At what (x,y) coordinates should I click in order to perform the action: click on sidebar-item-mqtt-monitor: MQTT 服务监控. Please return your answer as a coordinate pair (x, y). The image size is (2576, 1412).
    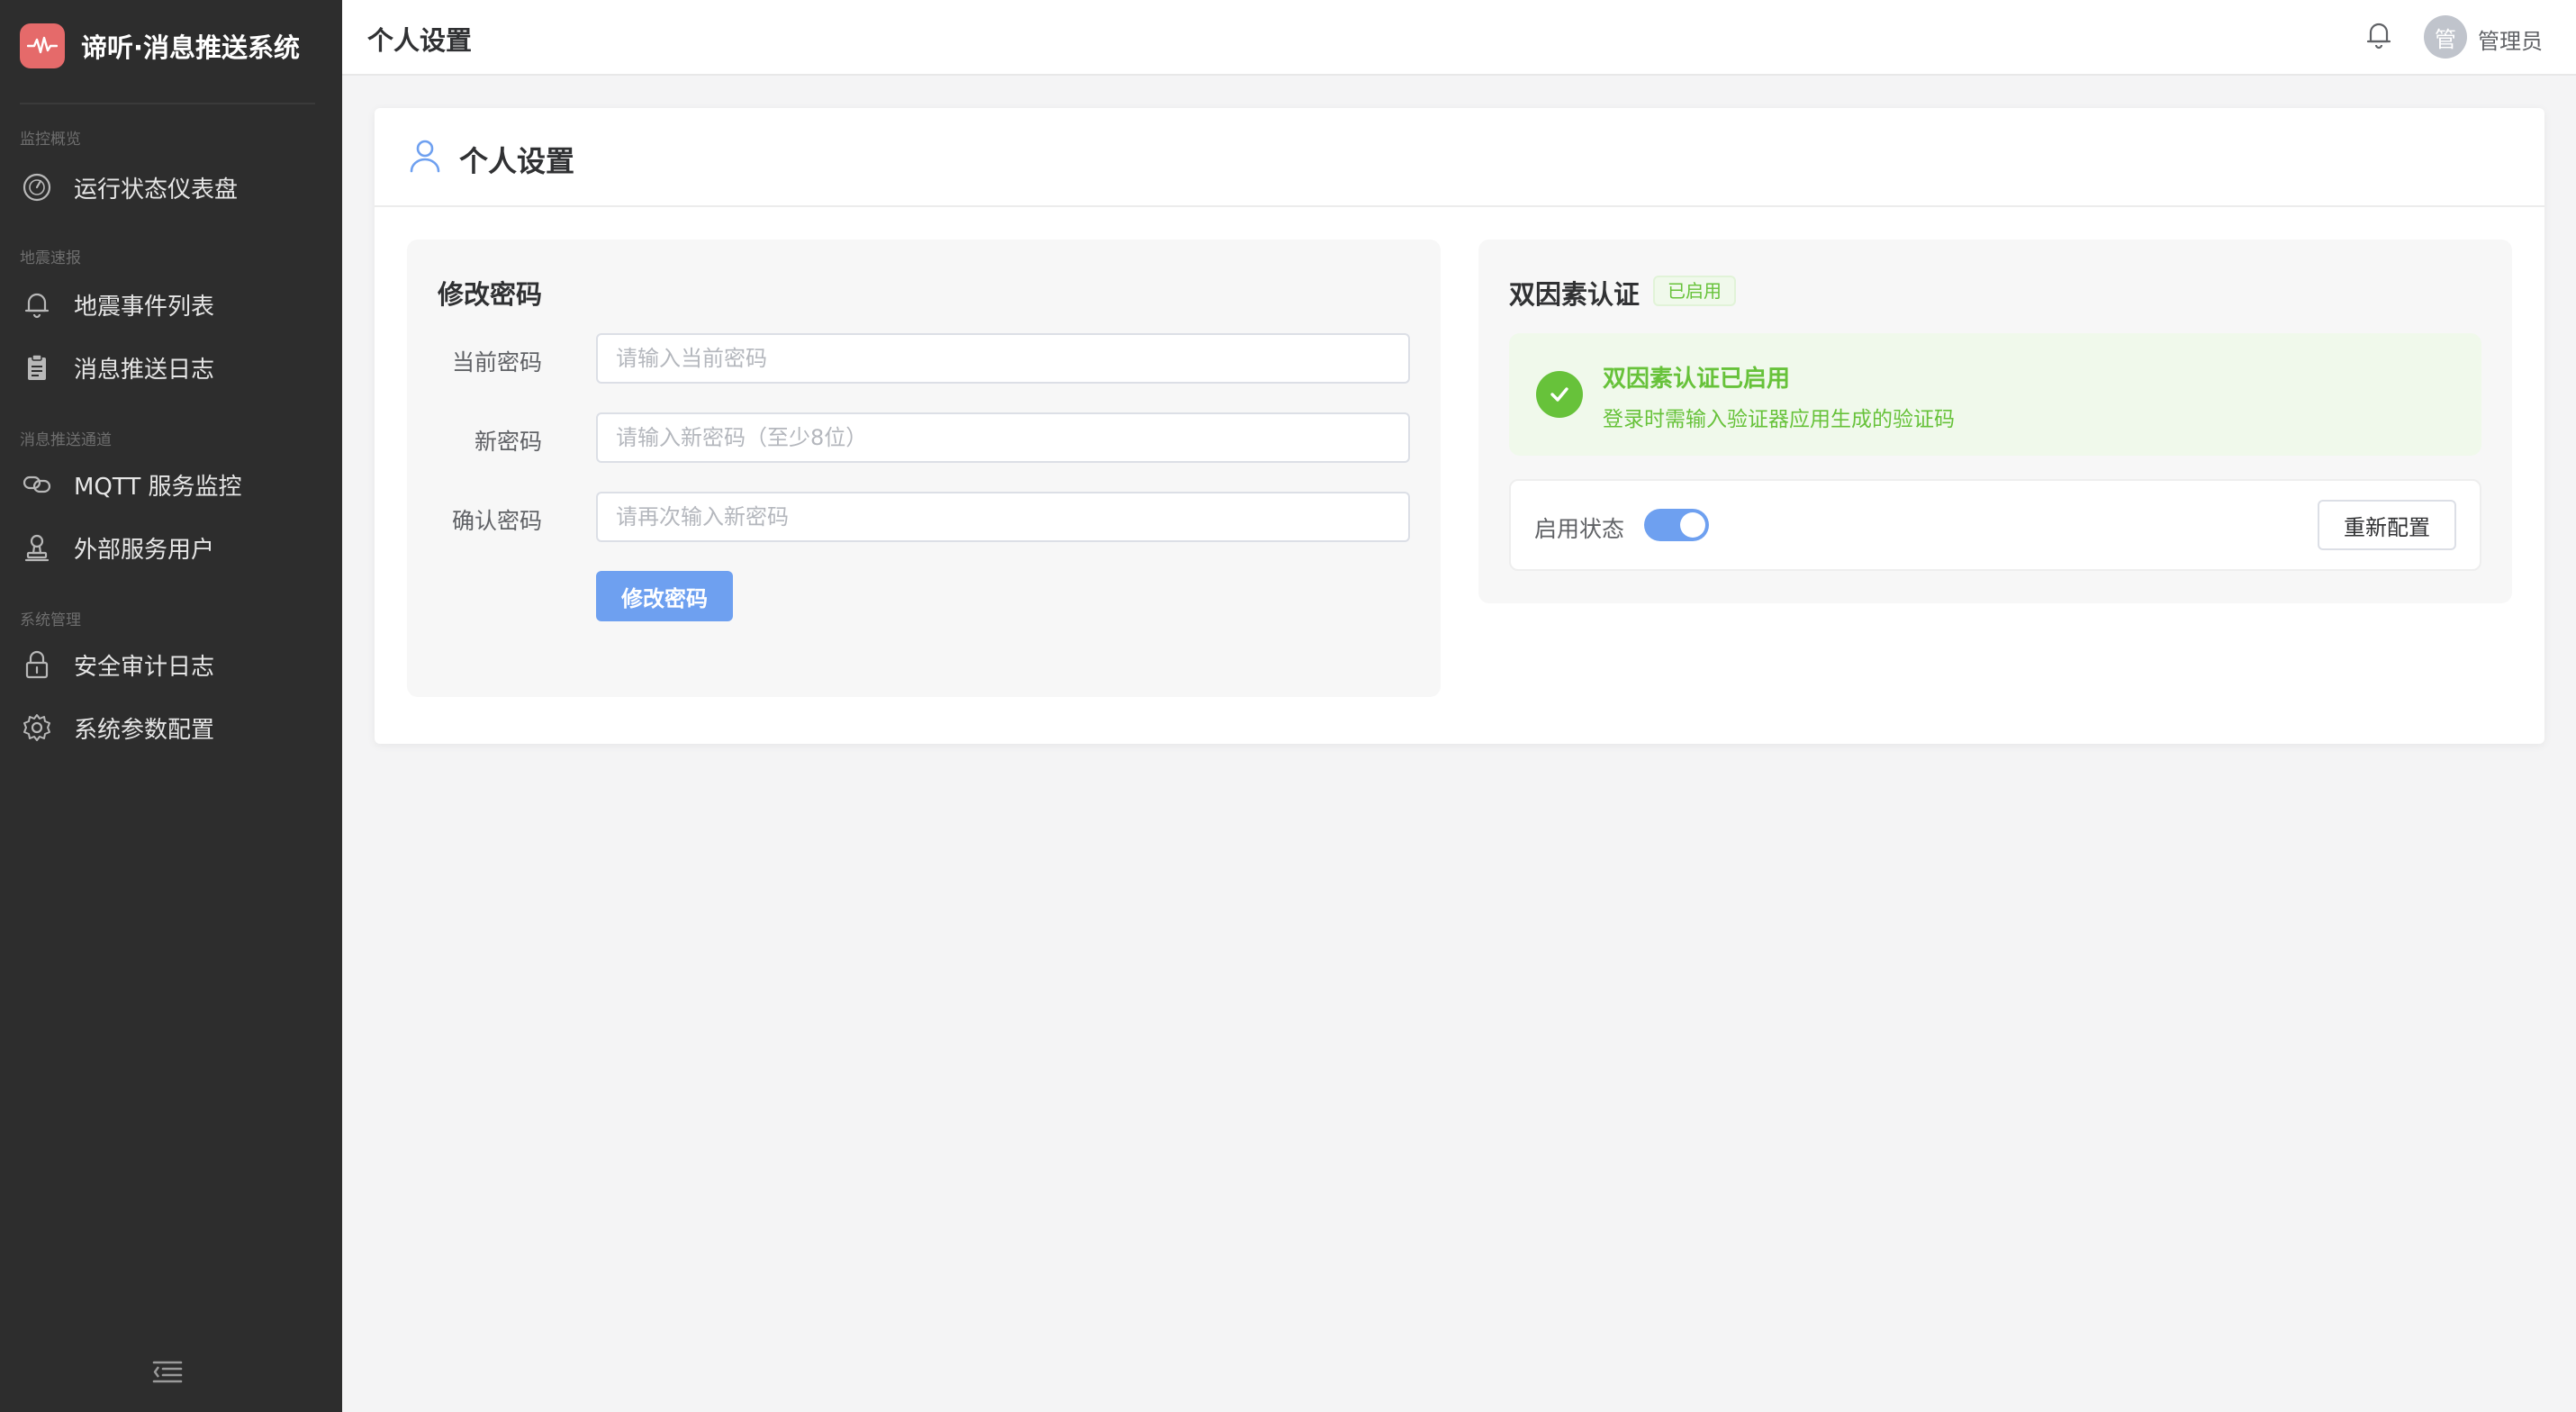
    Looking at the image, I should click on (171, 484).